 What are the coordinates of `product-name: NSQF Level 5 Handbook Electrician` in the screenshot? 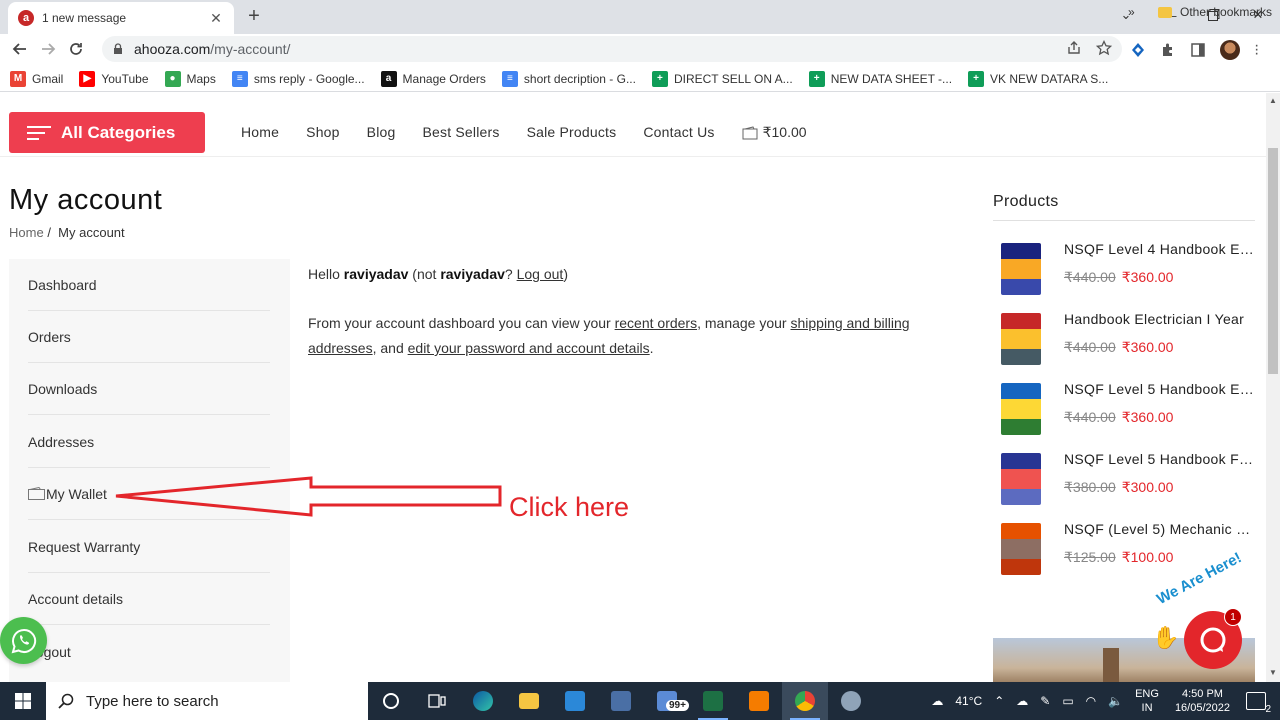 It's located at (1159, 389).